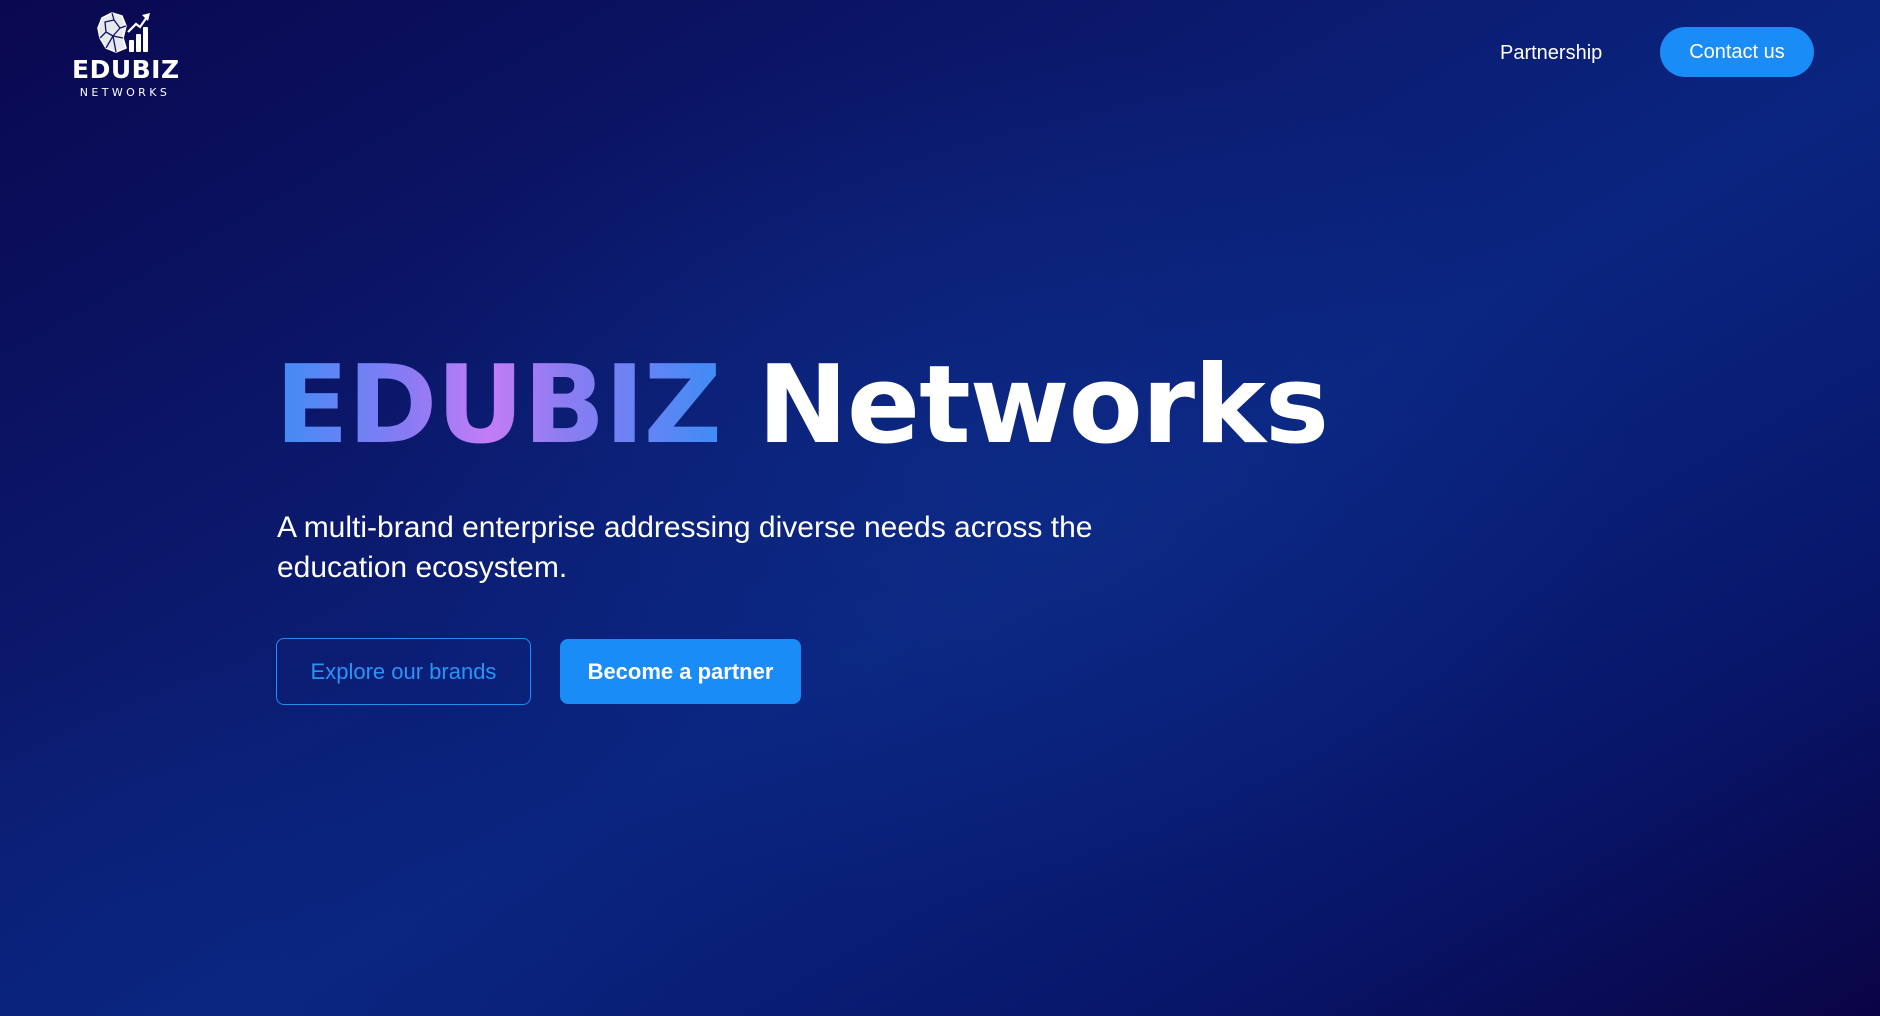 Image resolution: width=1880 pixels, height=1016 pixels. I want to click on explore-brands-button: Explore our brands, so click(403, 671).